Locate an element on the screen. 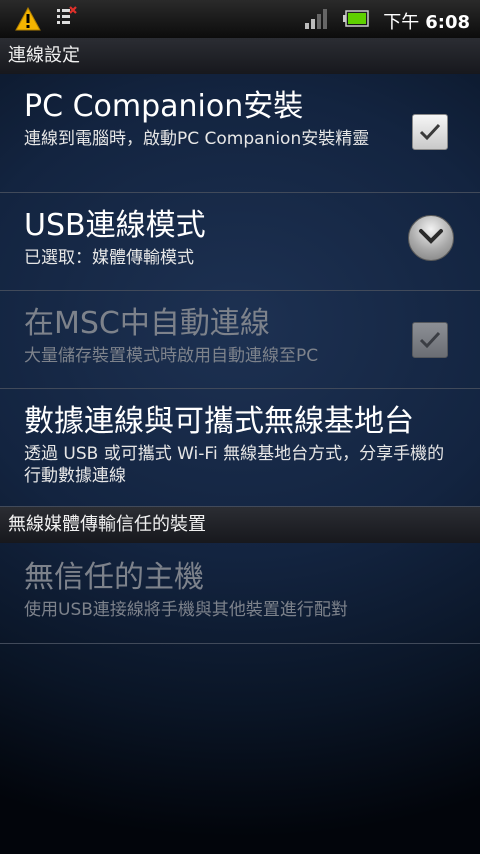 Image resolution: width=480 pixels, height=854 pixels. clock: 下午 6:08 is located at coordinates (426, 22).